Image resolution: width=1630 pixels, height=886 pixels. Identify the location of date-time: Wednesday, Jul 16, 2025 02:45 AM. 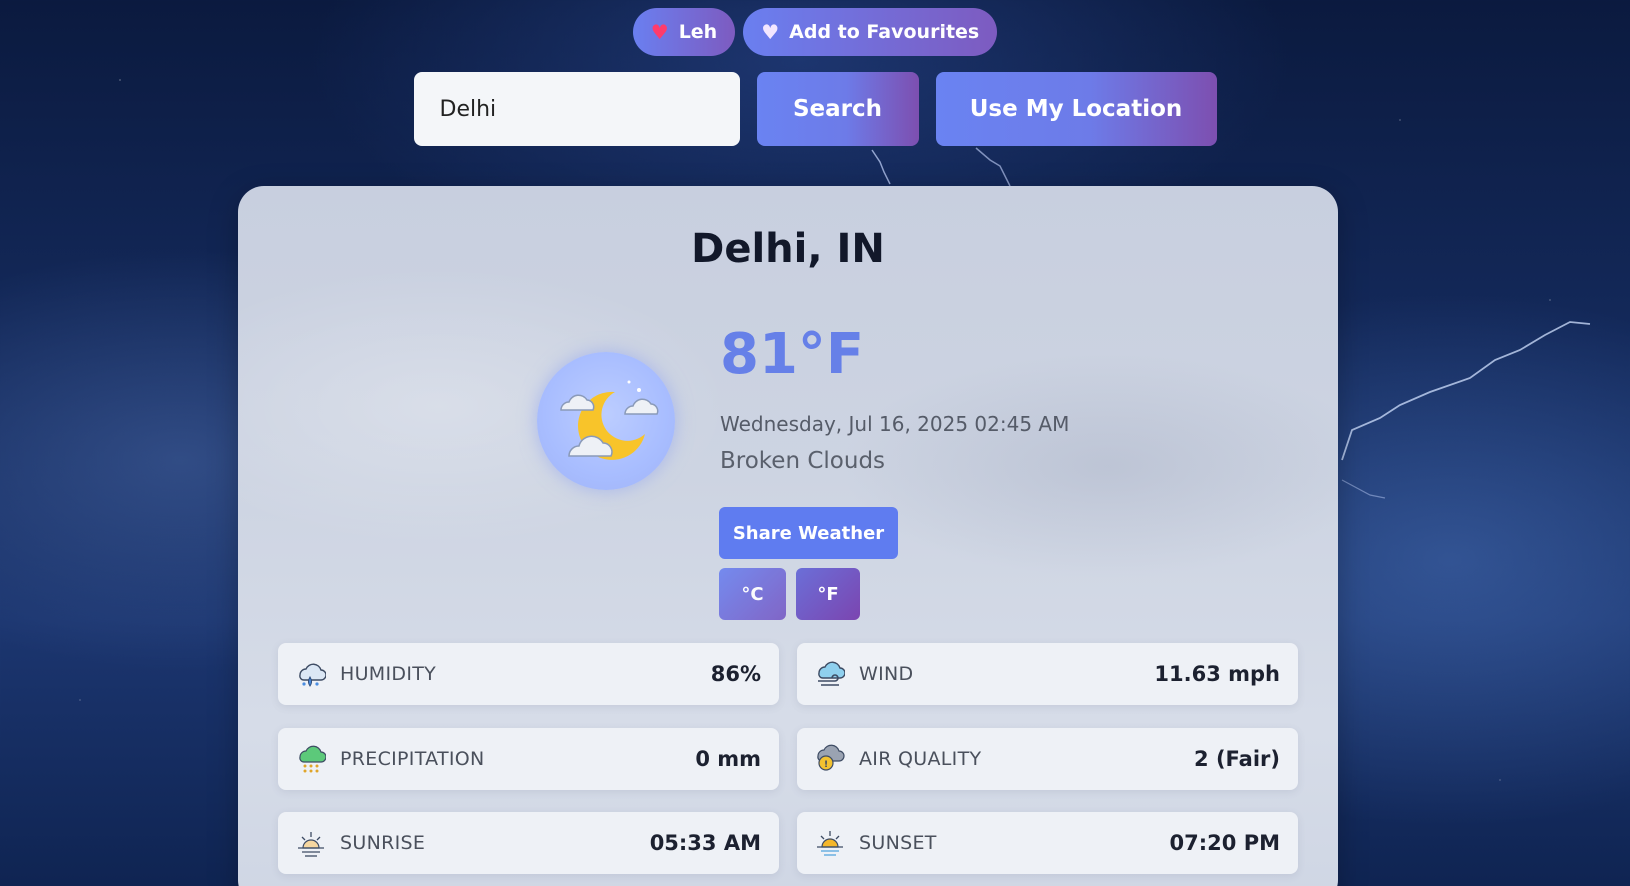
(895, 424).